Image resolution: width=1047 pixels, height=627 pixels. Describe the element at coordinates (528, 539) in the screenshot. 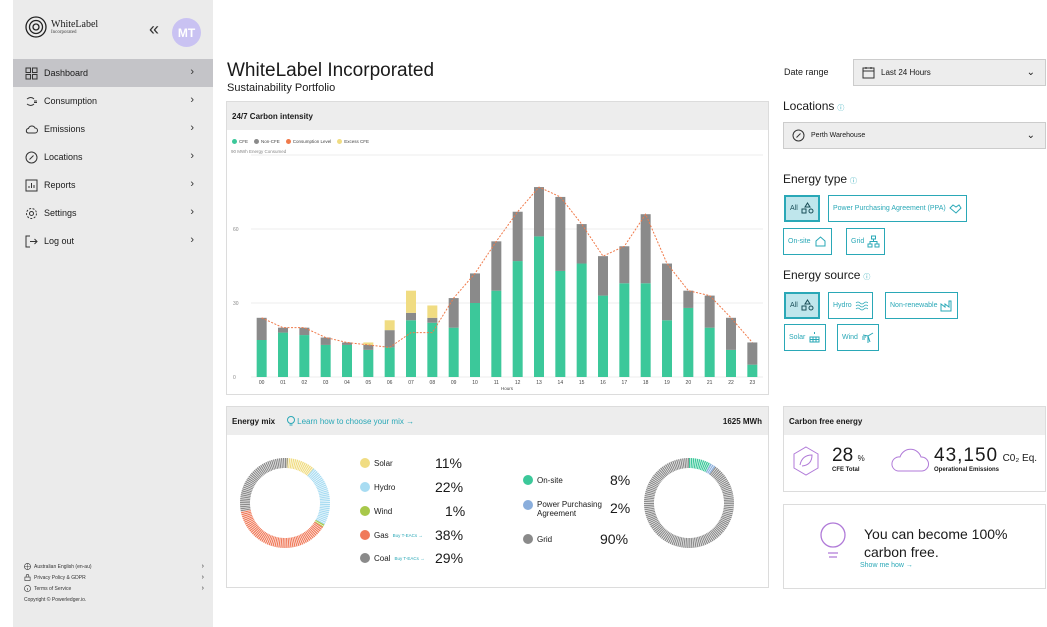

I see `grid-swatch` at that location.